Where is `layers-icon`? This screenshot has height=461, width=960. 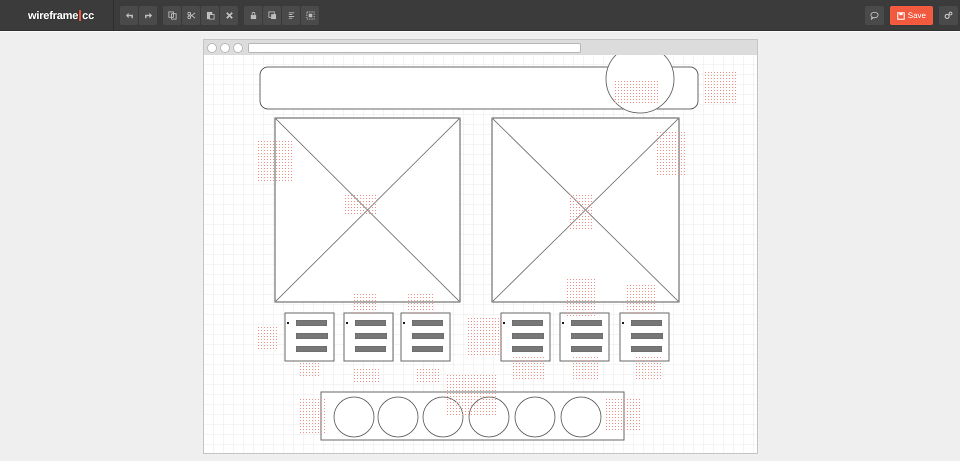
layers-icon is located at coordinates (272, 15).